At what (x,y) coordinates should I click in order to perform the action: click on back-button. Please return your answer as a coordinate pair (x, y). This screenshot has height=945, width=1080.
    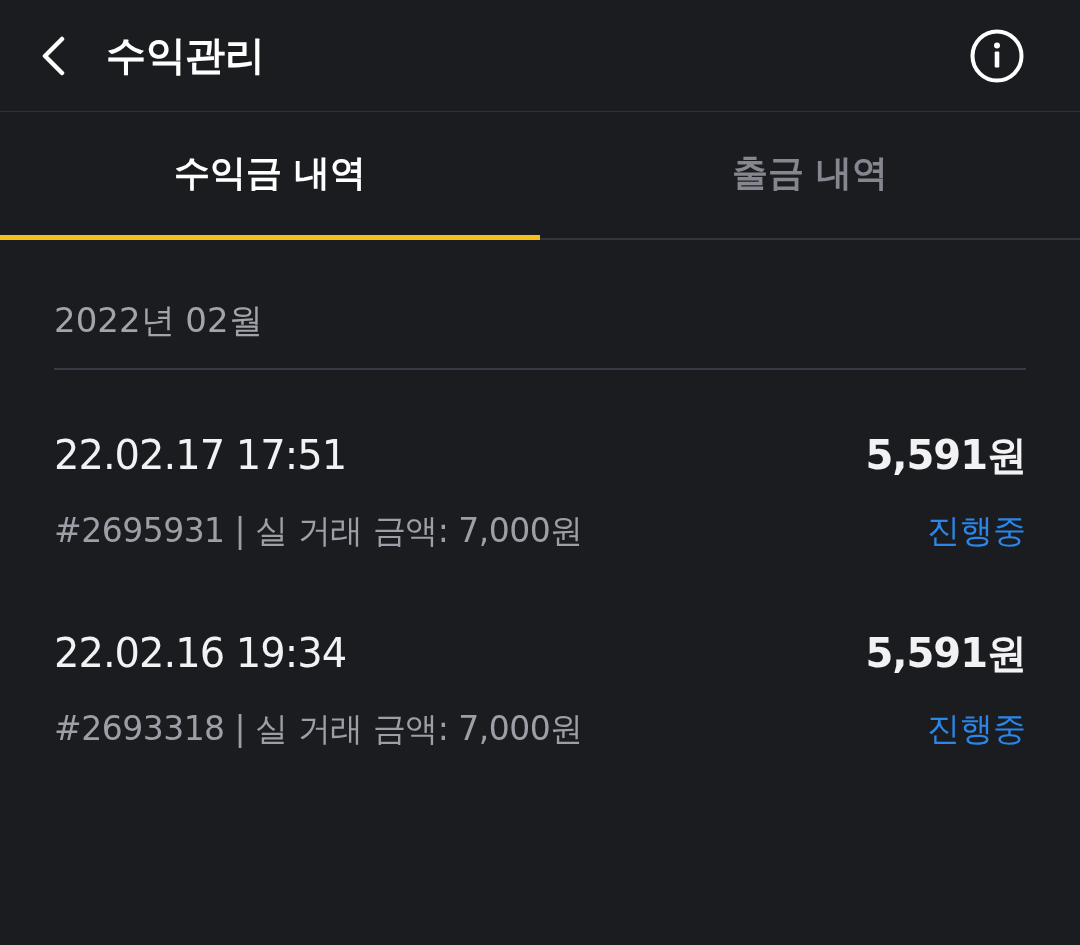
    Looking at the image, I should click on (53, 55).